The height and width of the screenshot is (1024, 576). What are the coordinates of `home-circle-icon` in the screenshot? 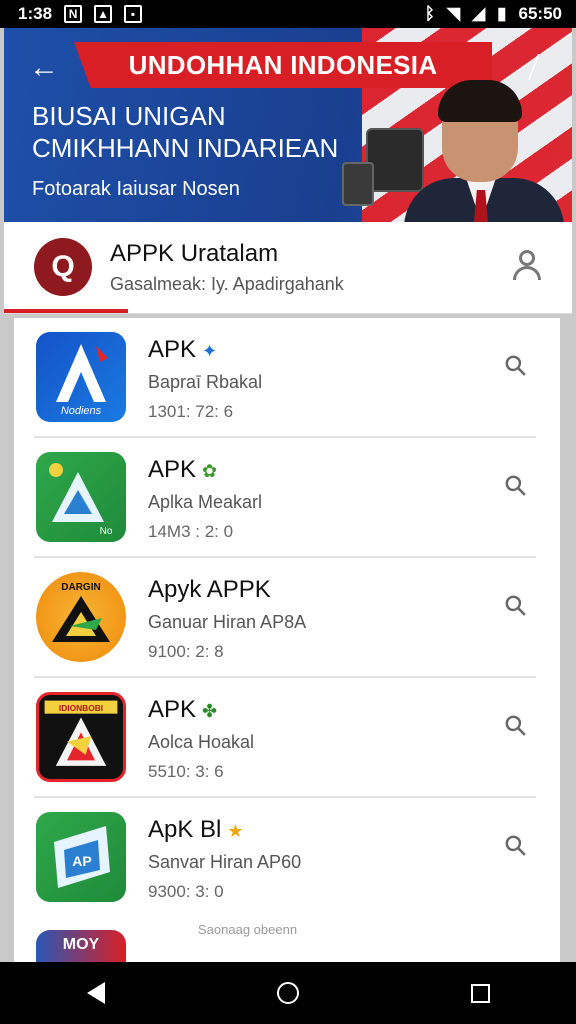 It's located at (288, 993).